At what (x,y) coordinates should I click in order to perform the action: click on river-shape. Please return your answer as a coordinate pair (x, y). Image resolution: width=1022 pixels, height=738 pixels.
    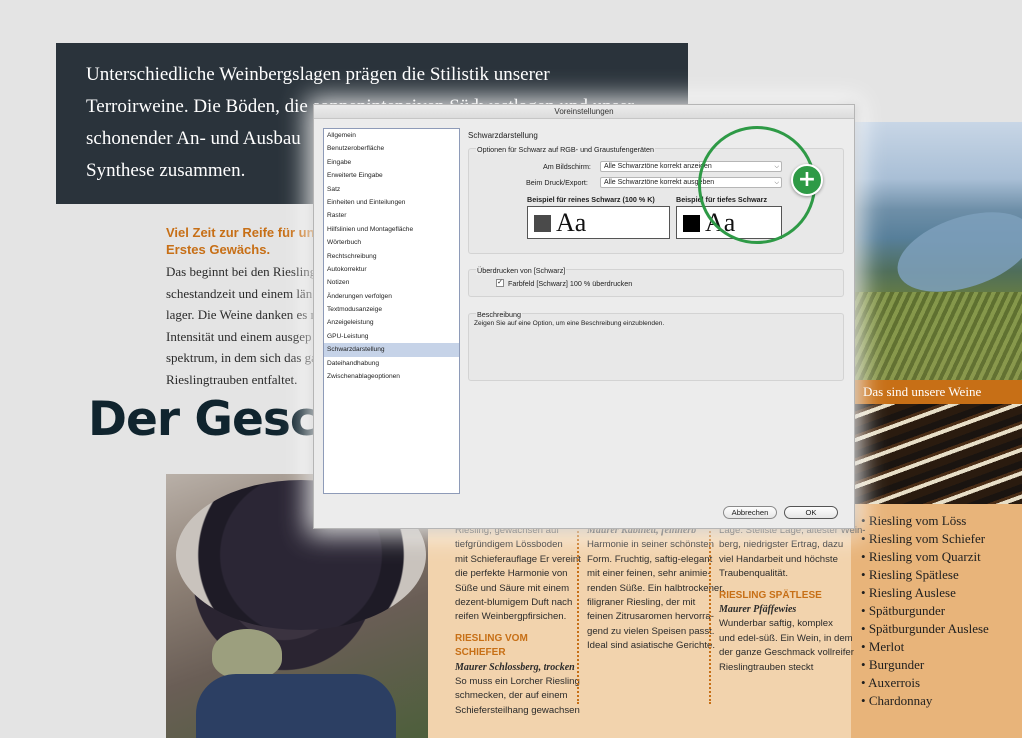
    Looking at the image, I should click on (954, 252).